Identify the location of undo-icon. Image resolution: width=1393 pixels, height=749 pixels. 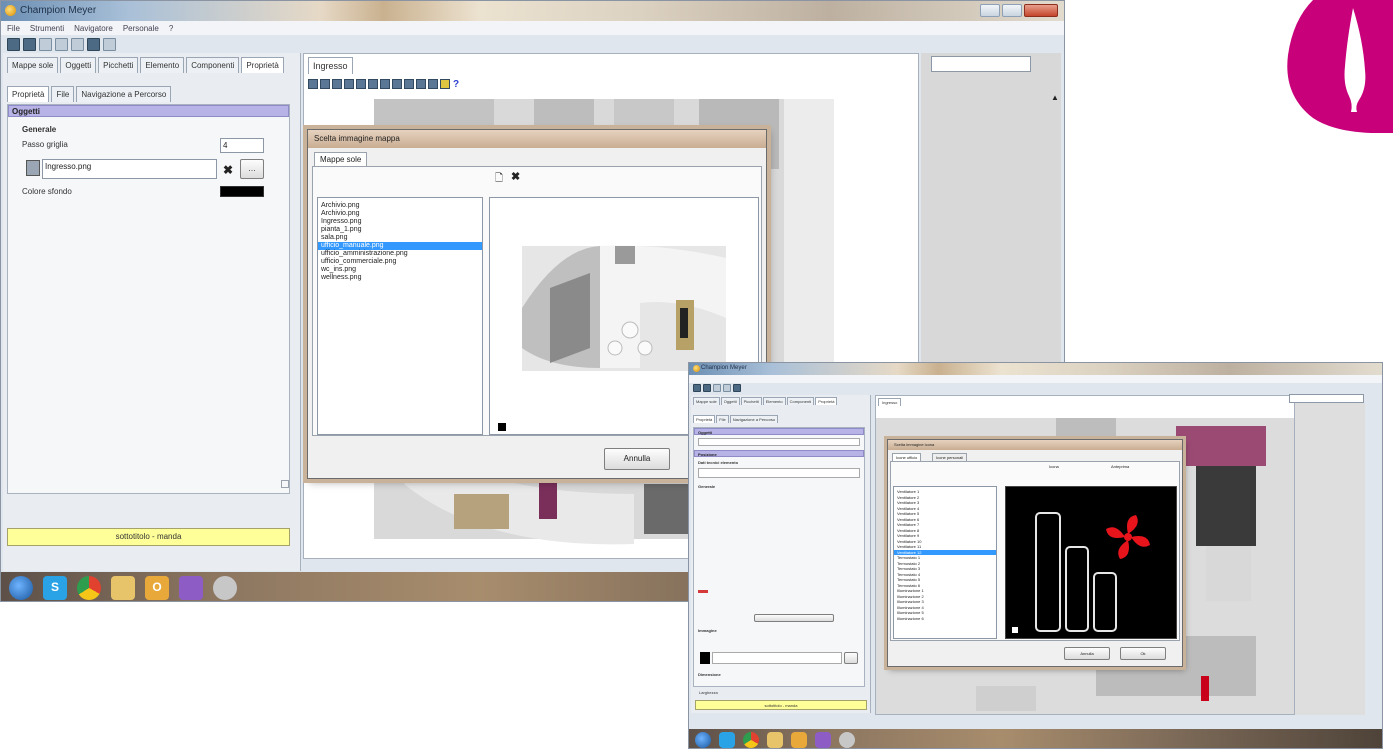
(77, 44).